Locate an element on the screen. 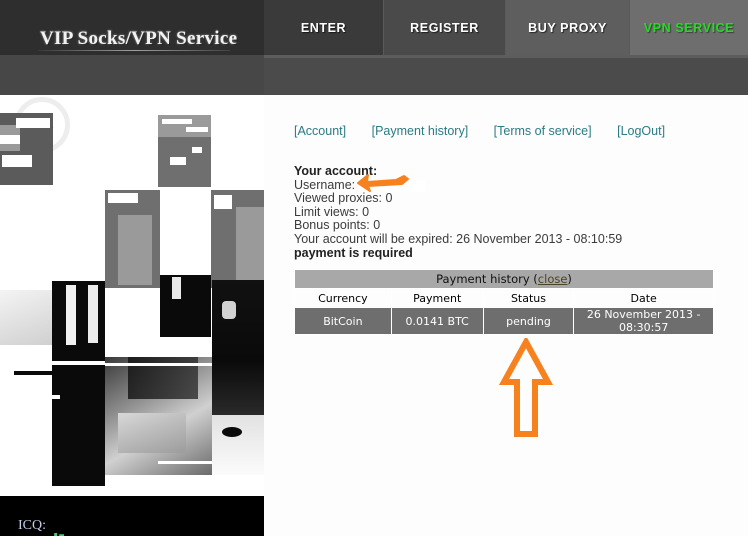 The width and height of the screenshot is (748, 536). link-terms-of-service: [Terms of service] is located at coordinates (543, 131).